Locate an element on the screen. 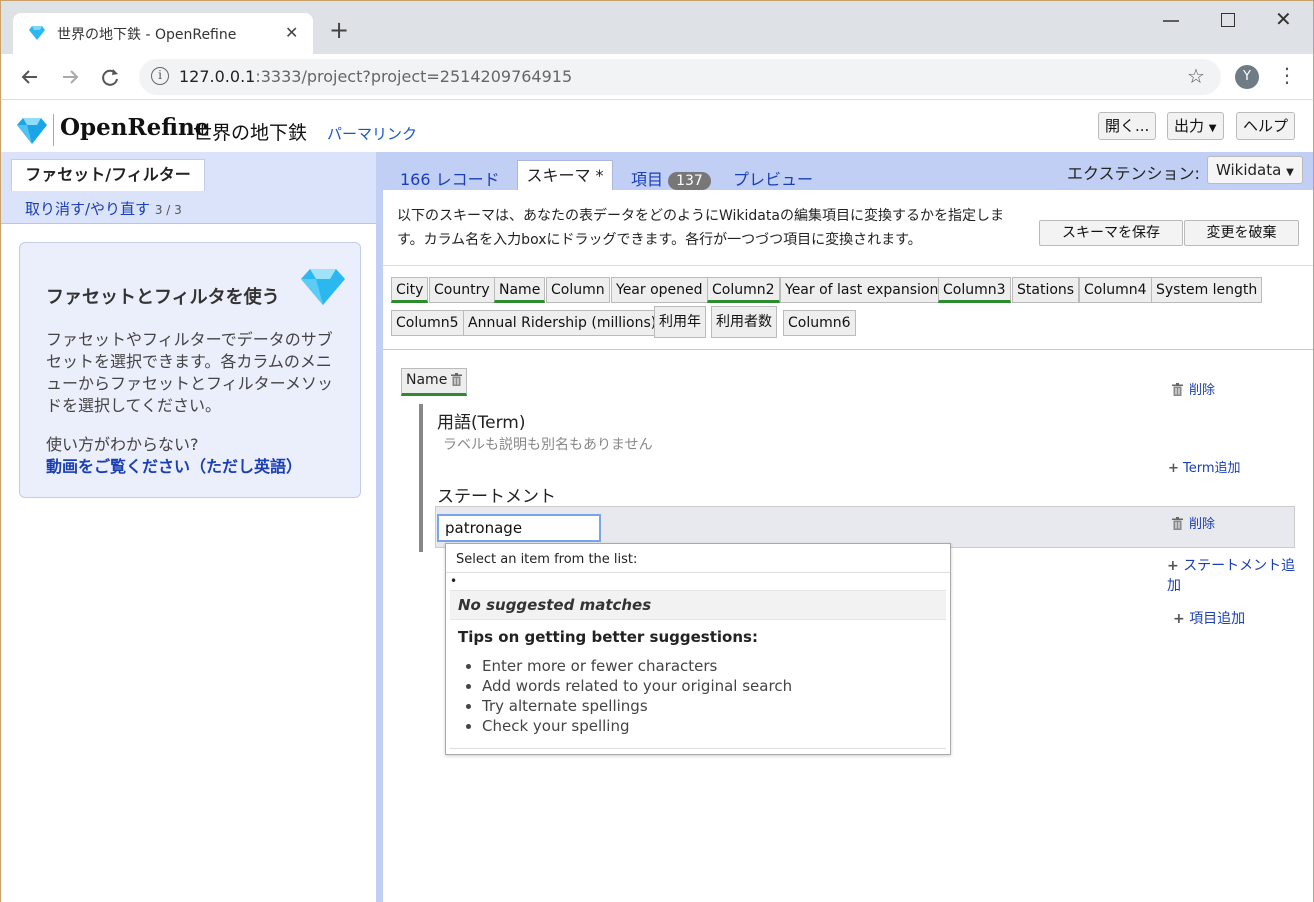 The image size is (1314, 902). discard-changes-button: 変更を破棄 is located at coordinates (1241, 233).